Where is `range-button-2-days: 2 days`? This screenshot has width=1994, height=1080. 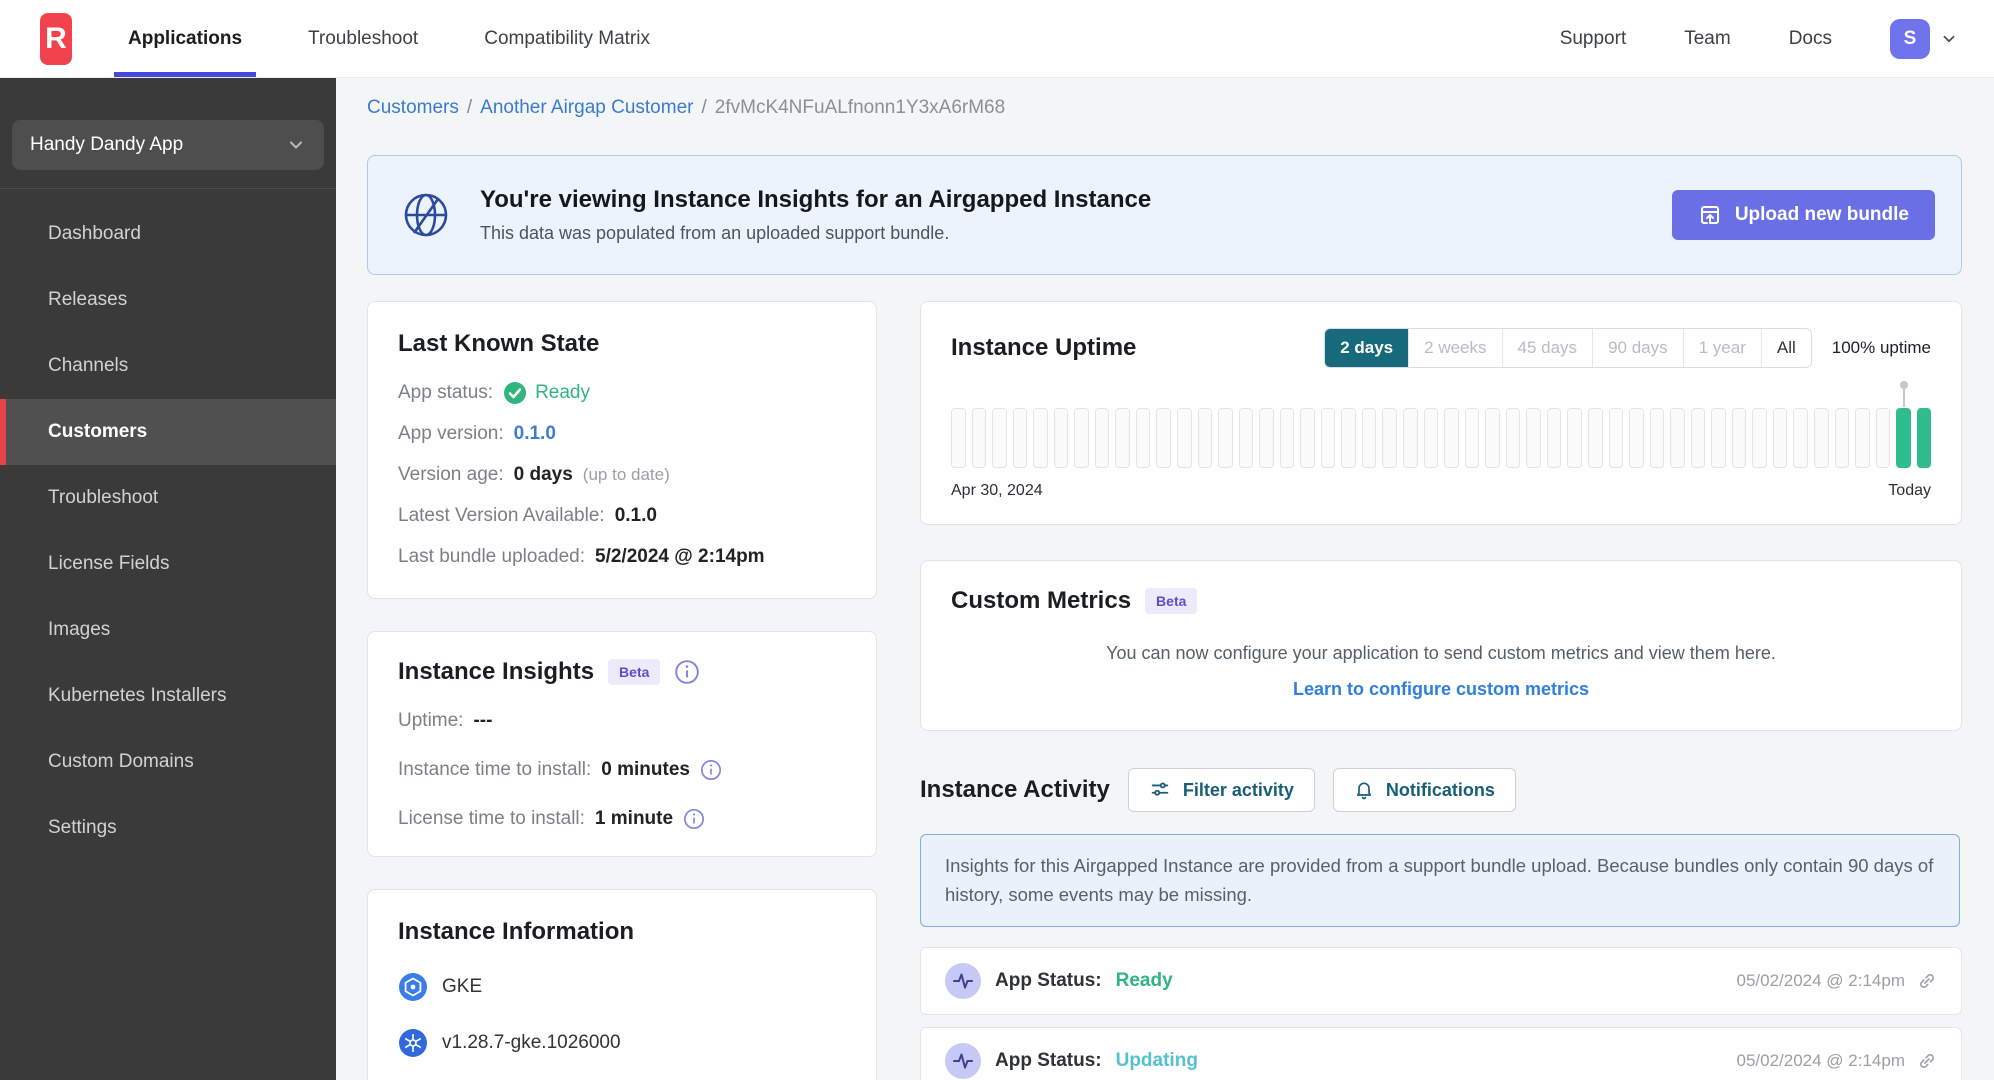 range-button-2-days: 2 days is located at coordinates (1367, 348).